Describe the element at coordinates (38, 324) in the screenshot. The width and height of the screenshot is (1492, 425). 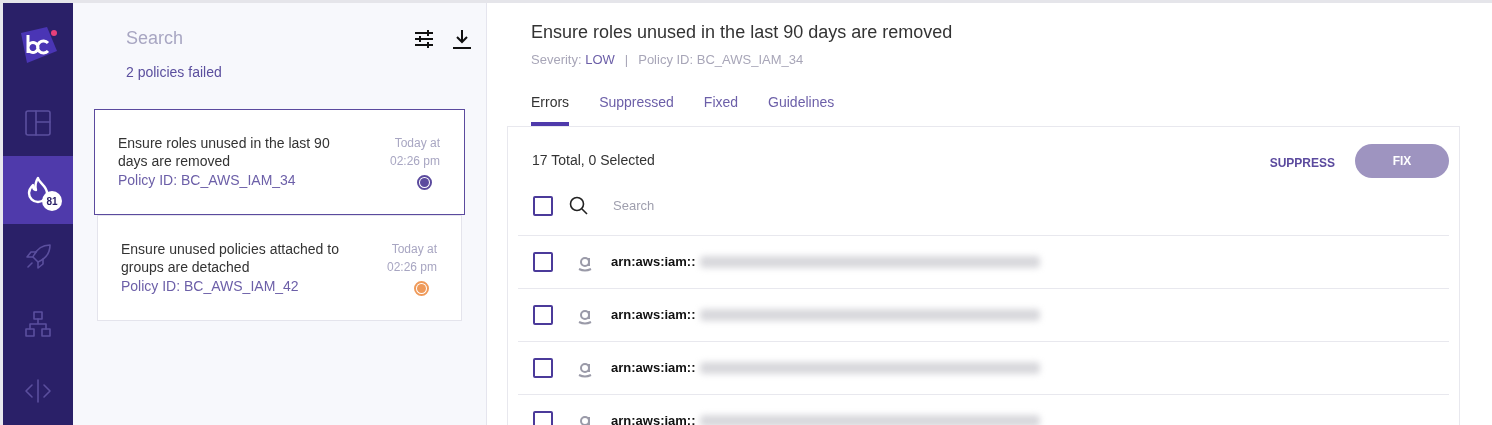
I see `hierarchy-icon` at that location.